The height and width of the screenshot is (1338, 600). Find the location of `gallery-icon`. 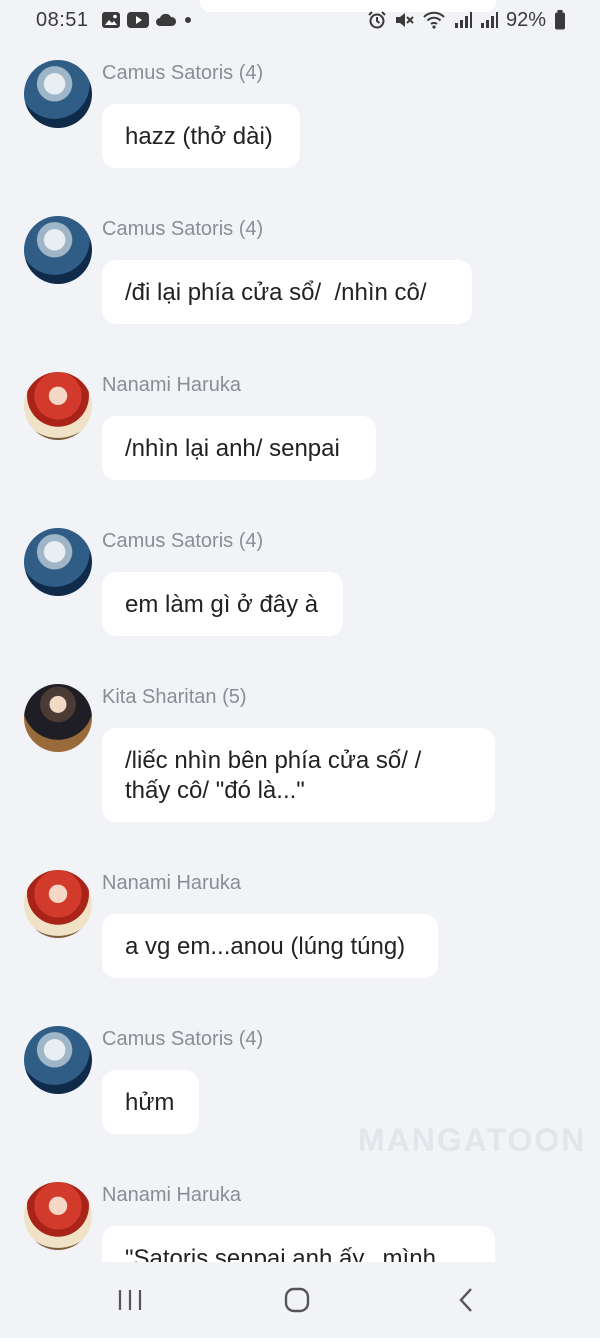

gallery-icon is located at coordinates (110, 20).